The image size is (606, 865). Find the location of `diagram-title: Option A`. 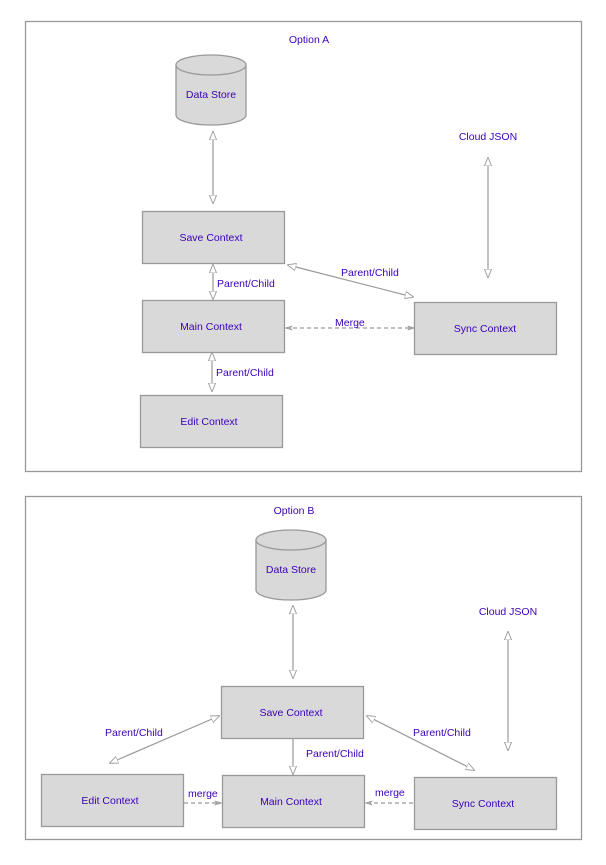

diagram-title: Option A is located at coordinates (309, 40).